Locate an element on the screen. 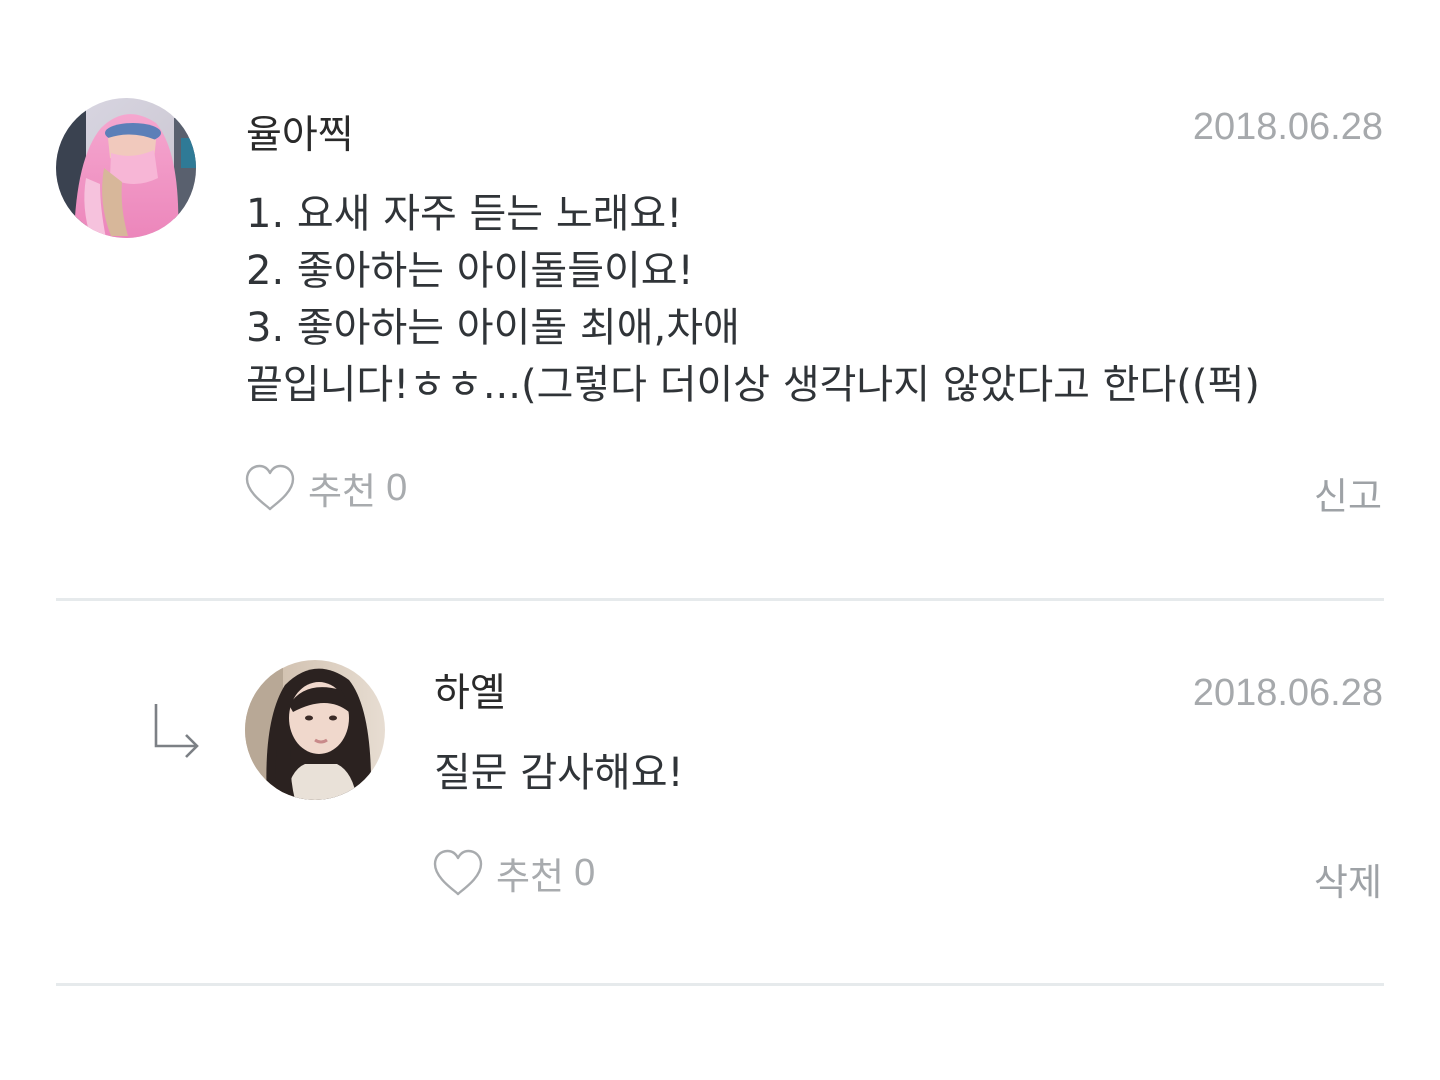 This screenshot has width=1440, height=1080. username: 율아찍 is located at coordinates (300, 132).